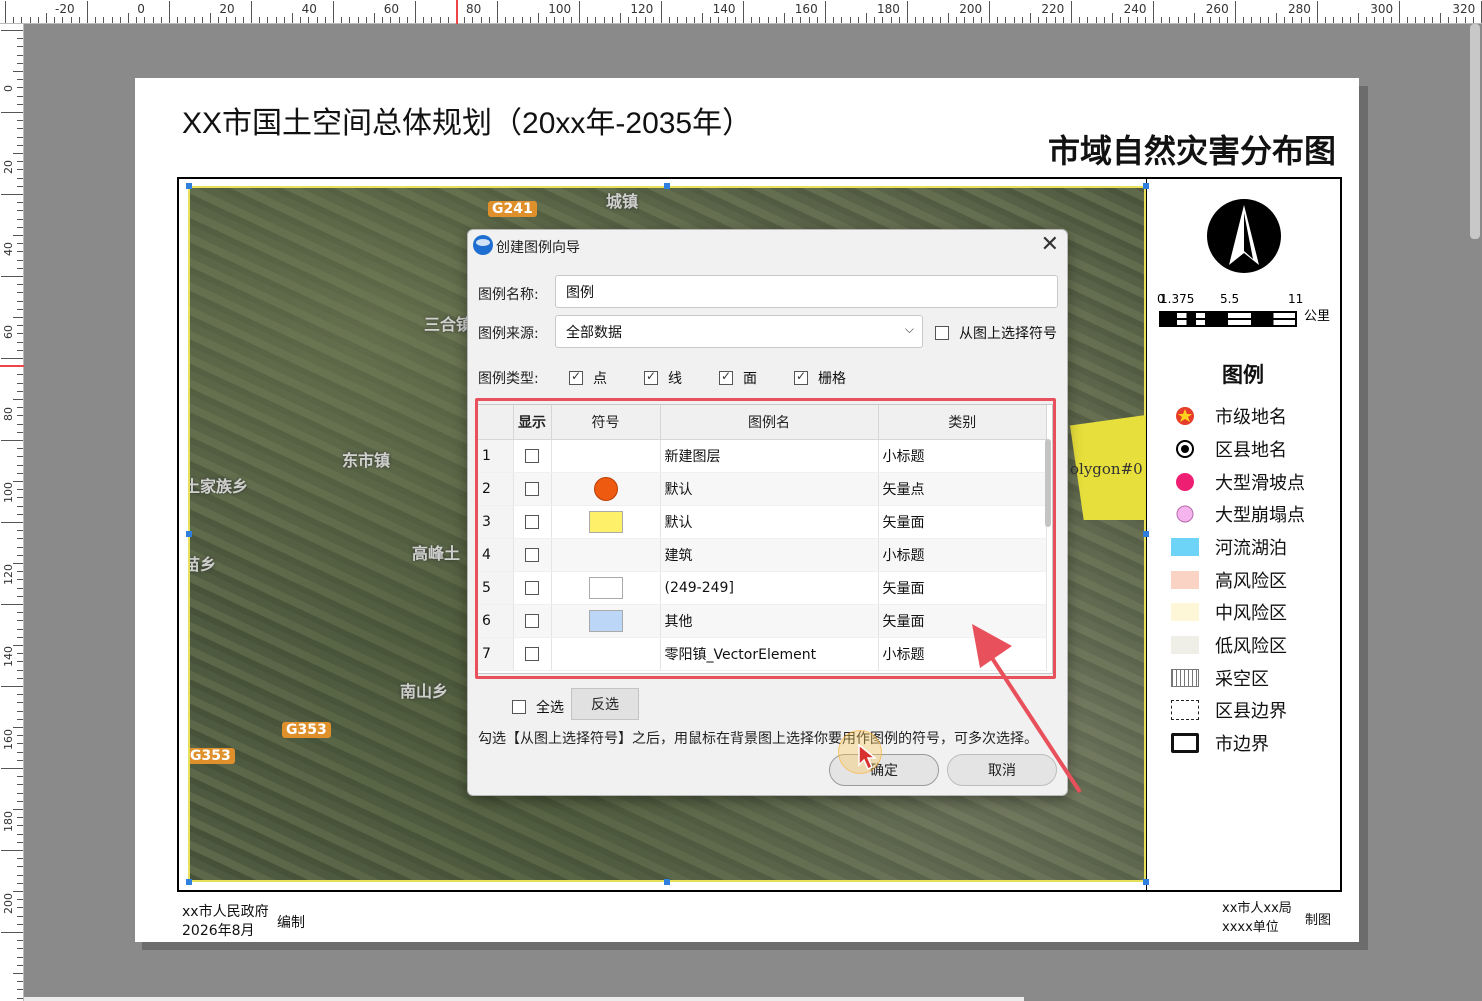 The height and width of the screenshot is (1001, 1482). I want to click on map-subtitle: 市域自然灾害分布图, so click(1192, 149).